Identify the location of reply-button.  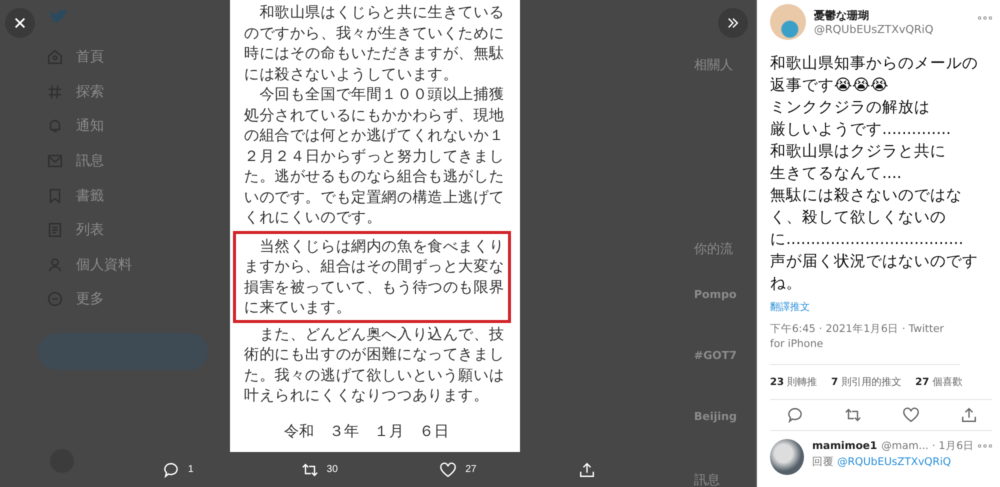
(795, 415).